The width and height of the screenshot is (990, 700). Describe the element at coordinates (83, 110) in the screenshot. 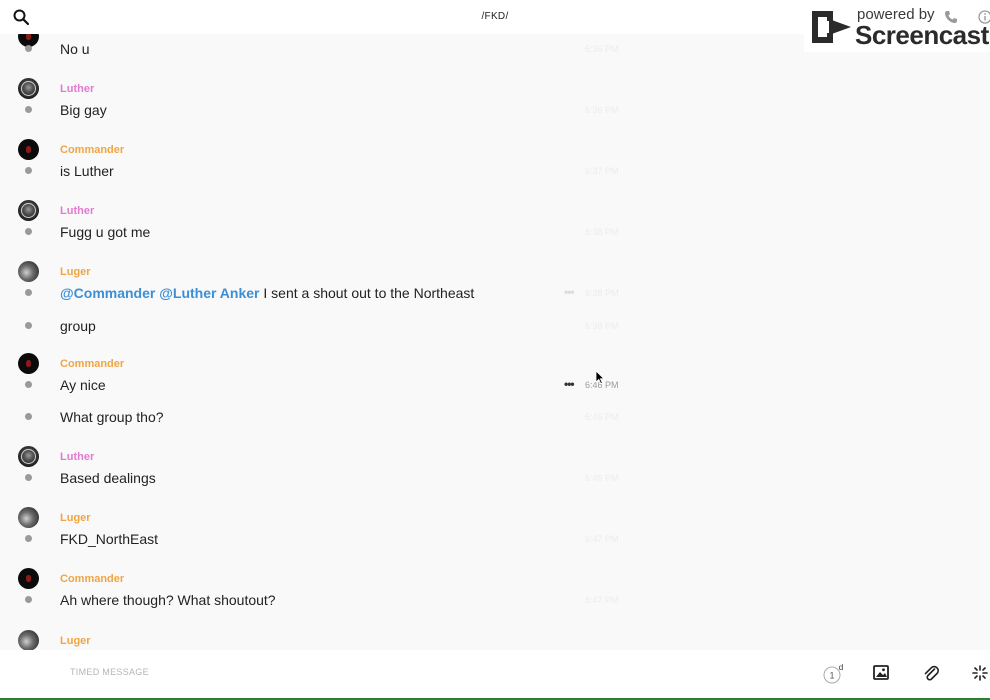

I see `message-text: Big gay` at that location.